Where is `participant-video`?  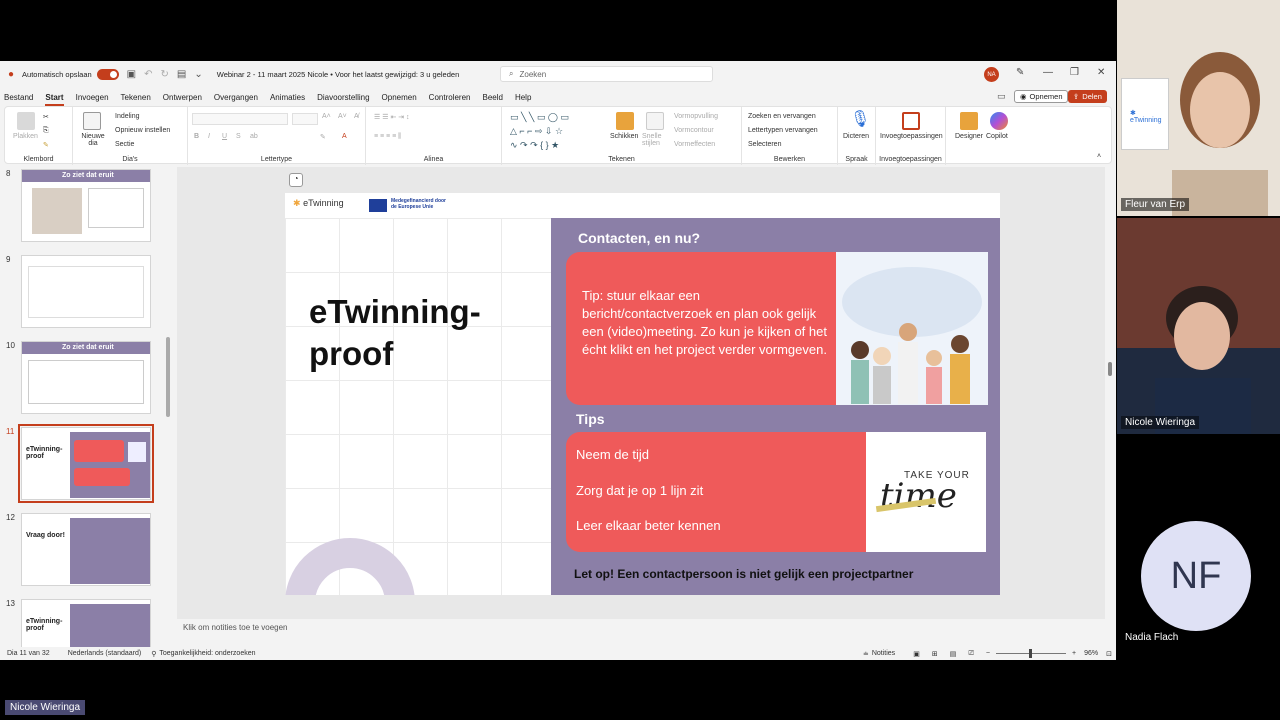 participant-video is located at coordinates (1220, 134).